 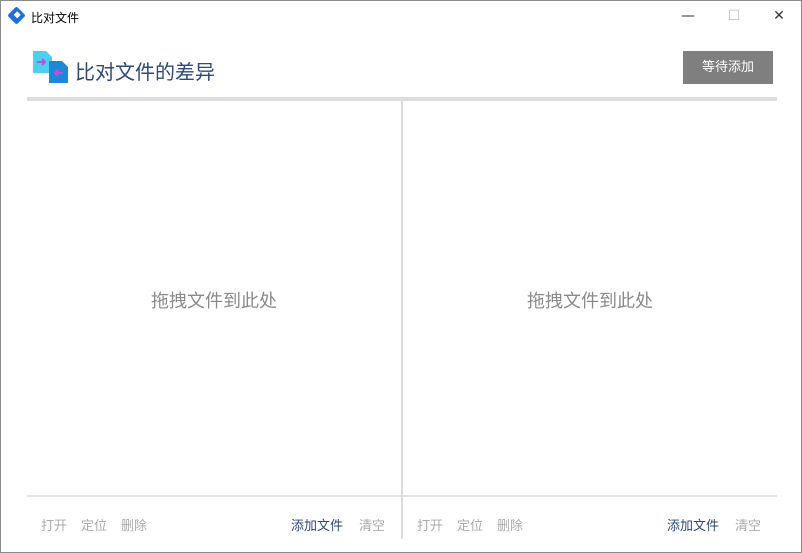 What do you see at coordinates (50, 67) in the screenshot?
I see `compare-files-icon` at bounding box center [50, 67].